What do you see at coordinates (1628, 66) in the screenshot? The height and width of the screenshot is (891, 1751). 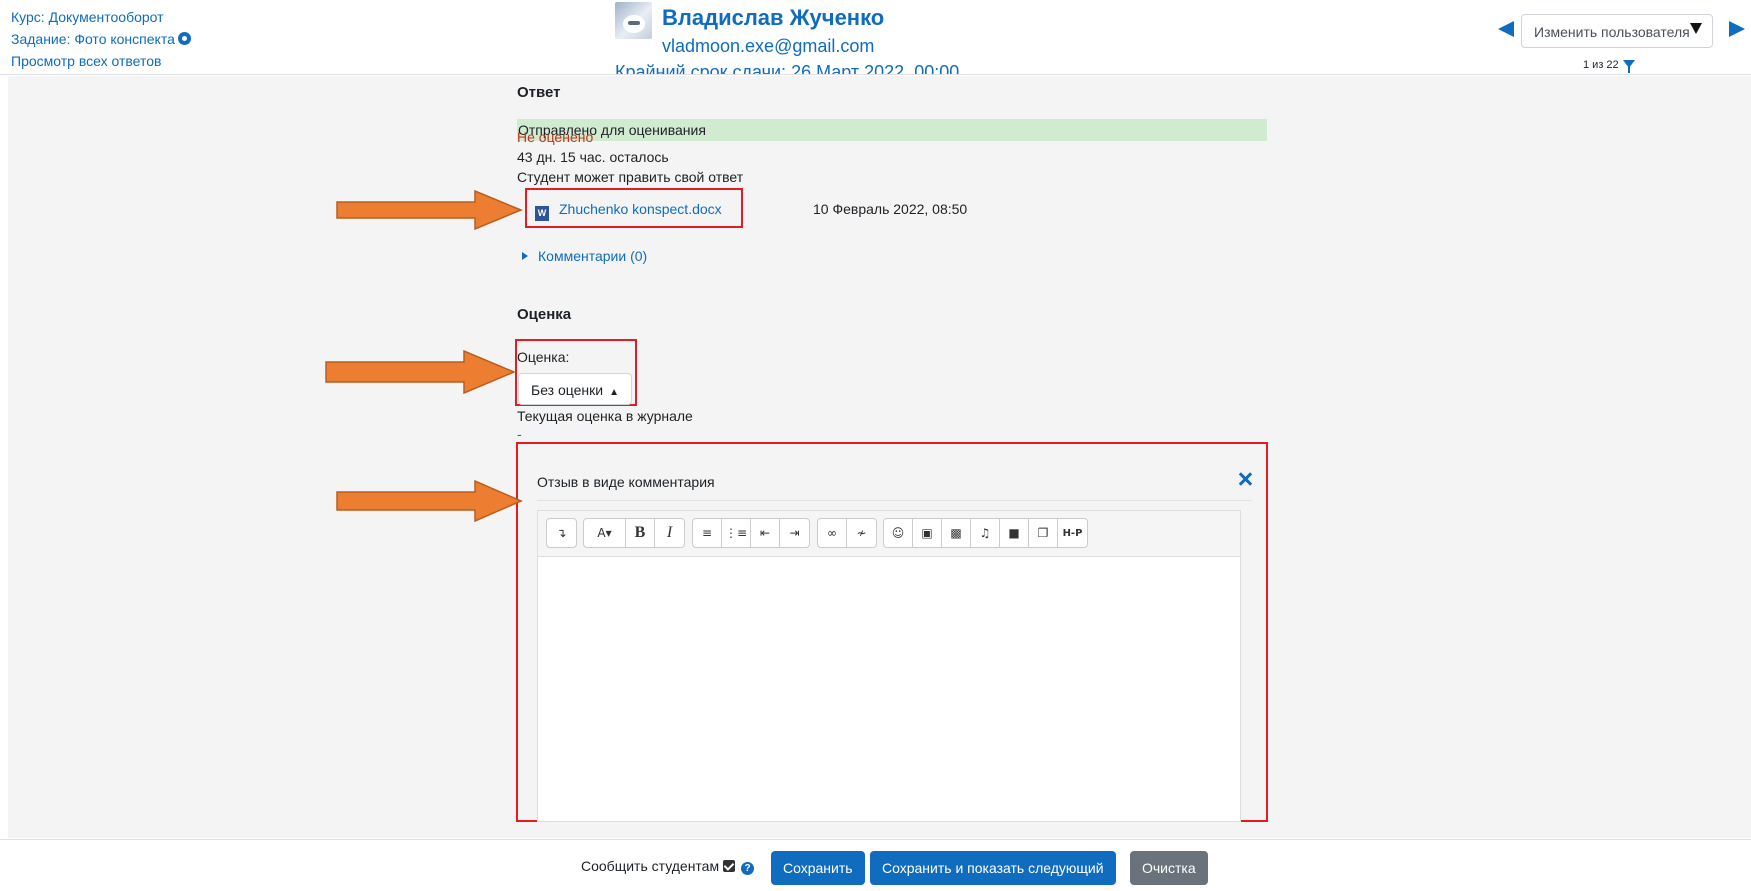 I see `filter-icon` at bounding box center [1628, 66].